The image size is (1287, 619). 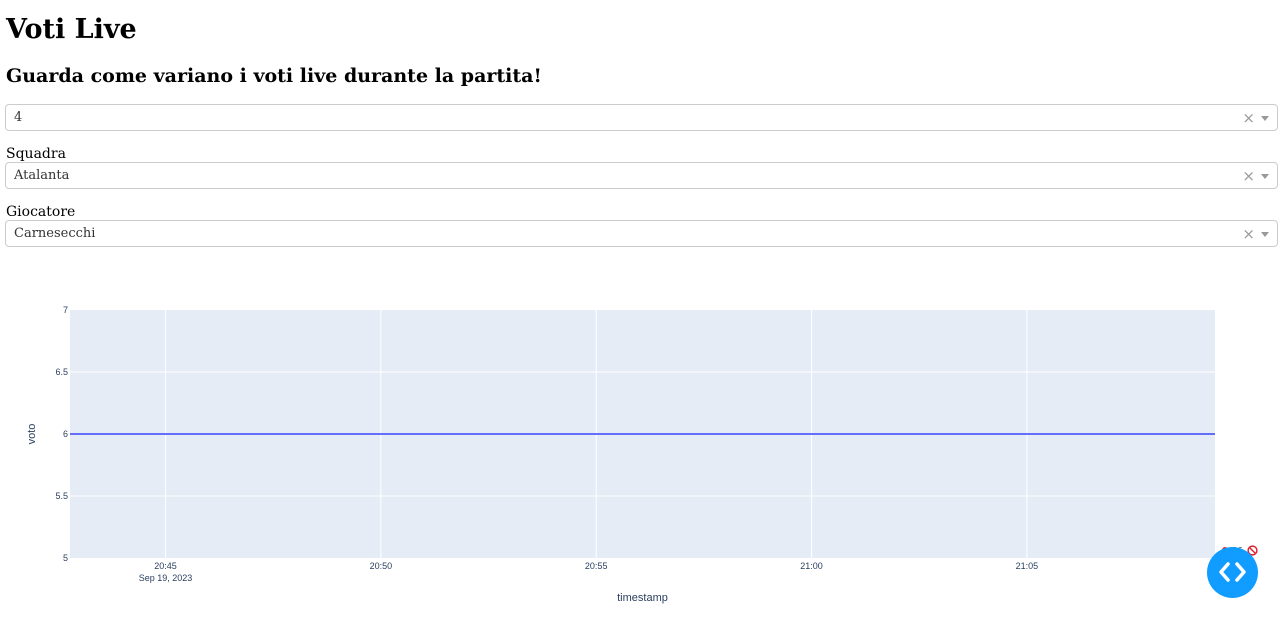 I want to click on y-axis-title: voto, so click(x=32, y=434).